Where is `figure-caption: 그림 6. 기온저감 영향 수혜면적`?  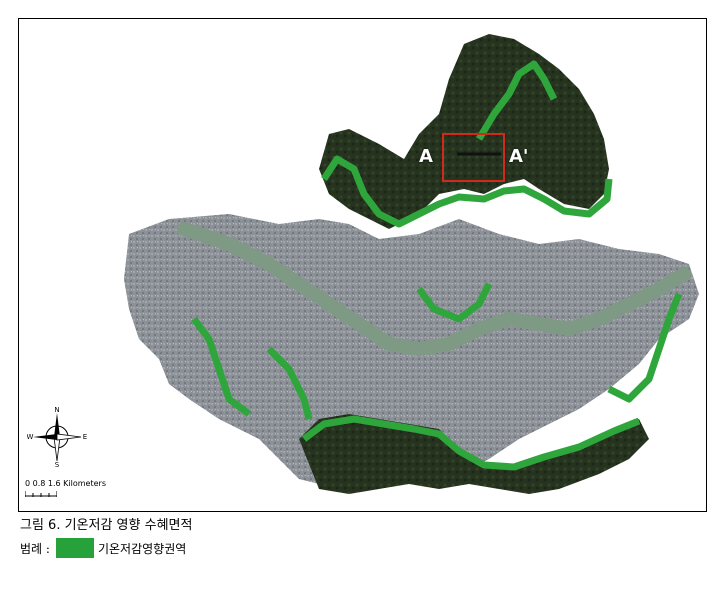
figure-caption: 그림 6. 기온저감 영향 수혜면적 is located at coordinates (106, 525).